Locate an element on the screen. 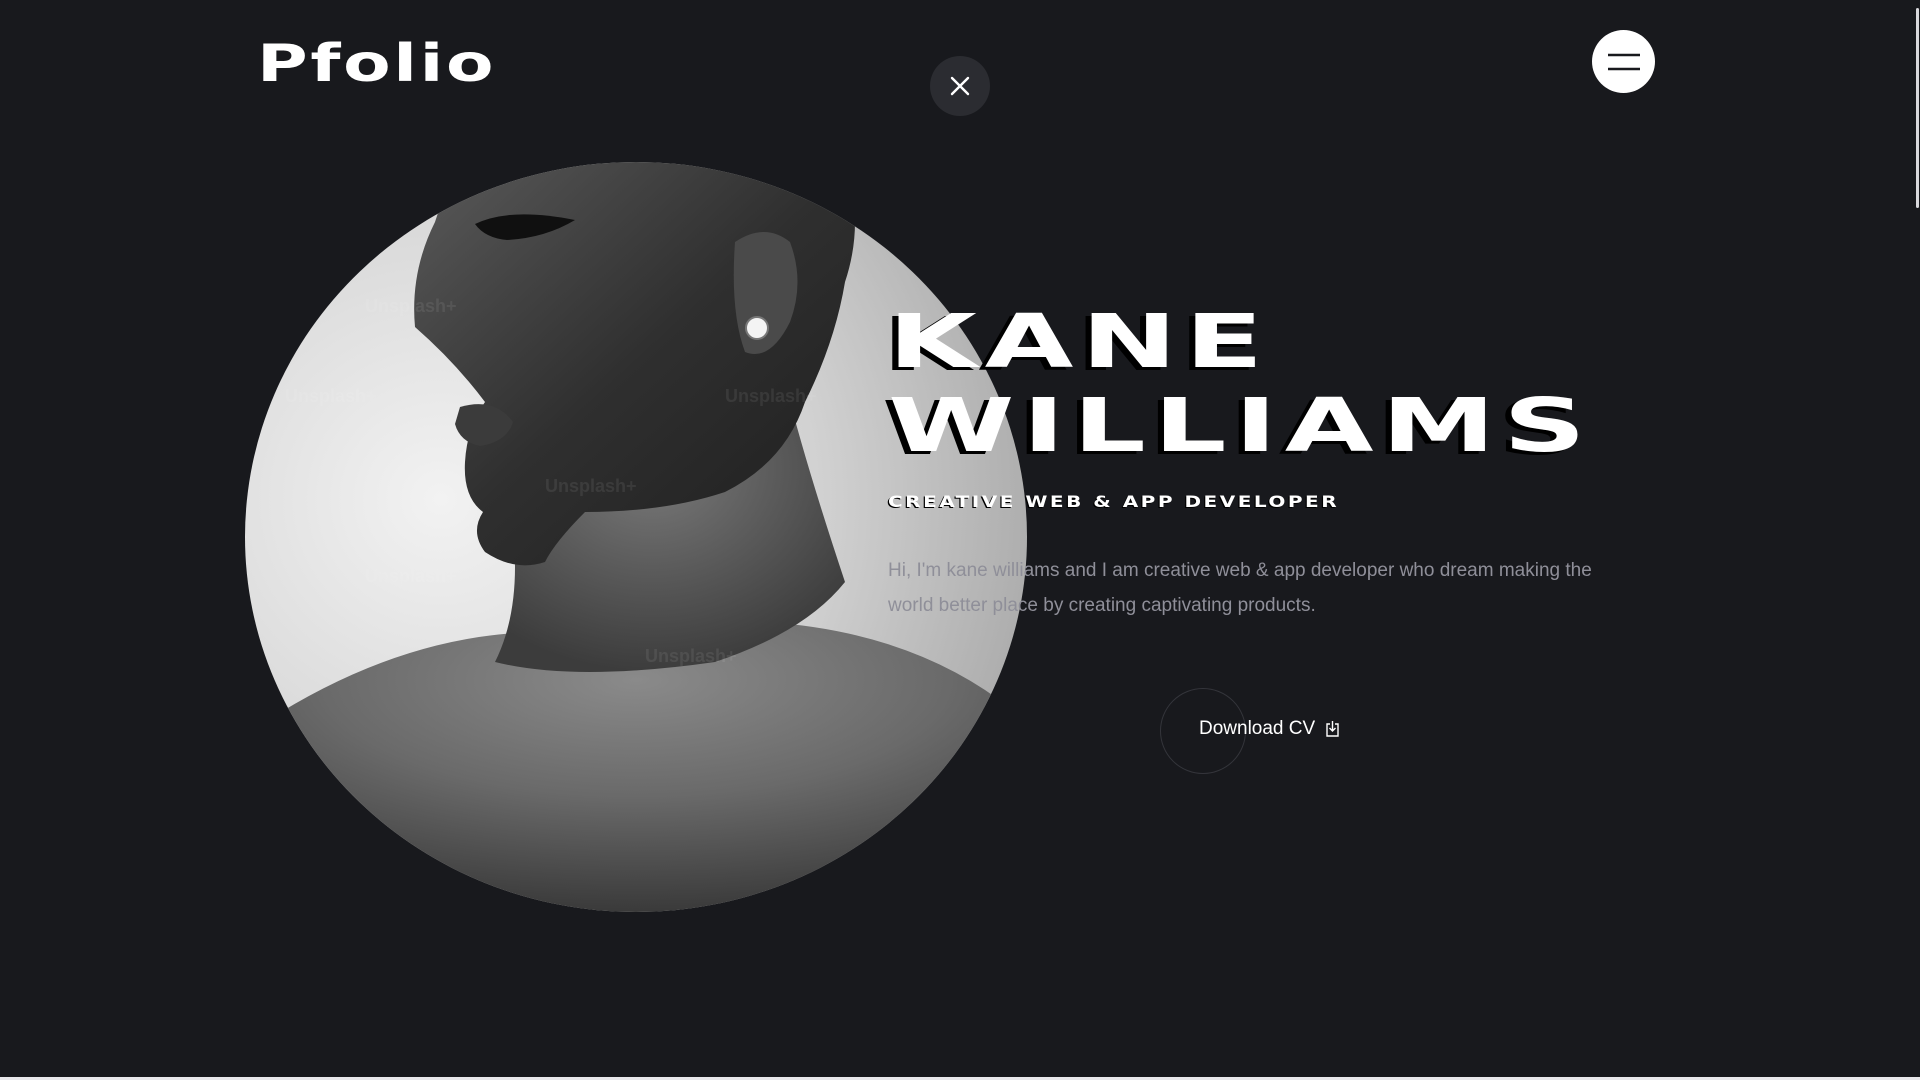 Image resolution: width=1920 pixels, height=1080 pixels. hero-name: KANE WILLIAMS is located at coordinates (1278, 384).